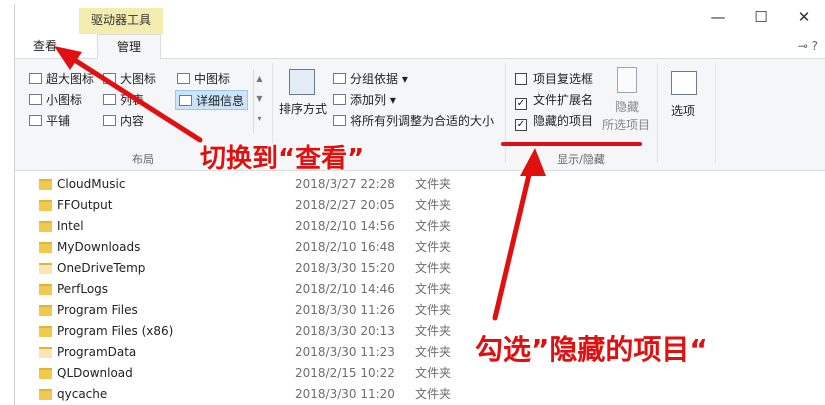  Describe the element at coordinates (591, 349) in the screenshot. I see `annotation-check-hidden-items: 勾选”隐藏的项目“` at that location.